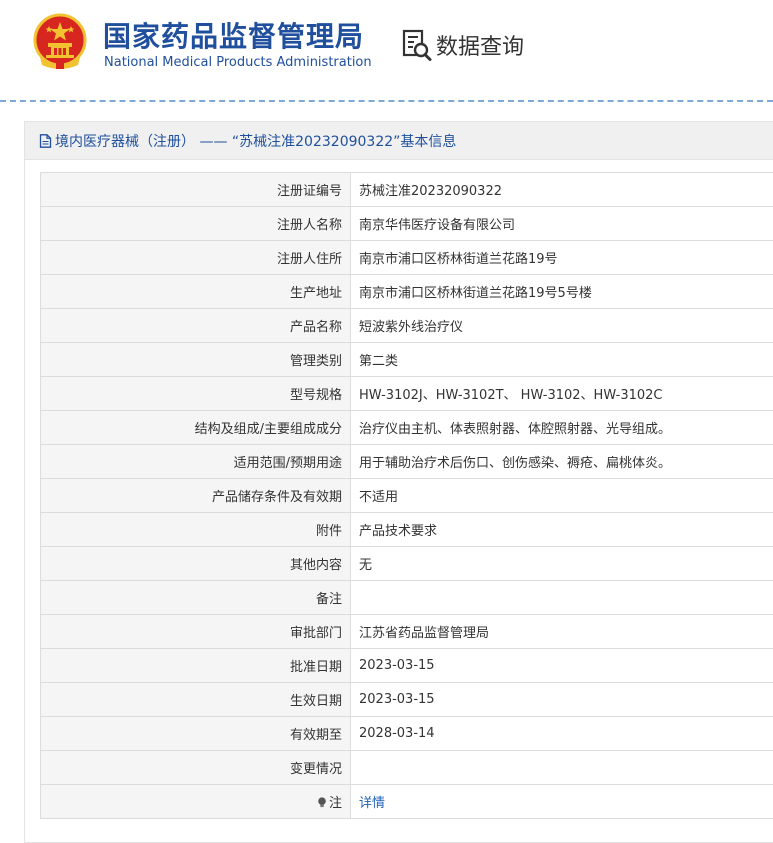  Describe the element at coordinates (60, 42) in the screenshot. I see `national-emblem-icon` at that location.